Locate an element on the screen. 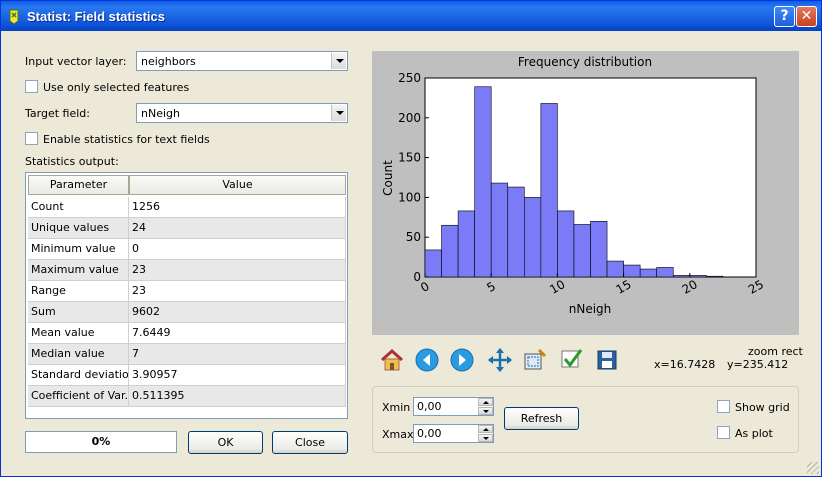 Image resolution: width=822 pixels, height=477 pixels. forward-icon is located at coordinates (462, 360).